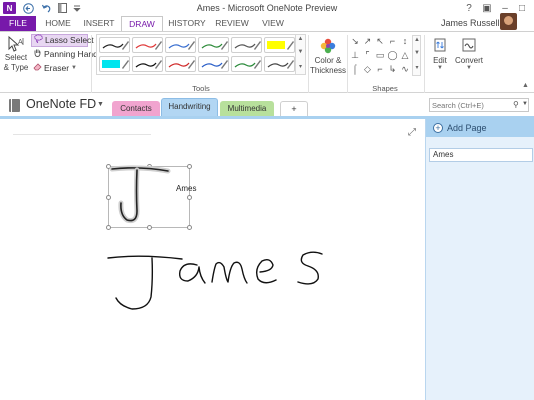 The width and height of the screenshot is (534, 400). Describe the element at coordinates (189, 107) in the screenshot. I see `section-tab-handwriting: Handwriting` at that location.